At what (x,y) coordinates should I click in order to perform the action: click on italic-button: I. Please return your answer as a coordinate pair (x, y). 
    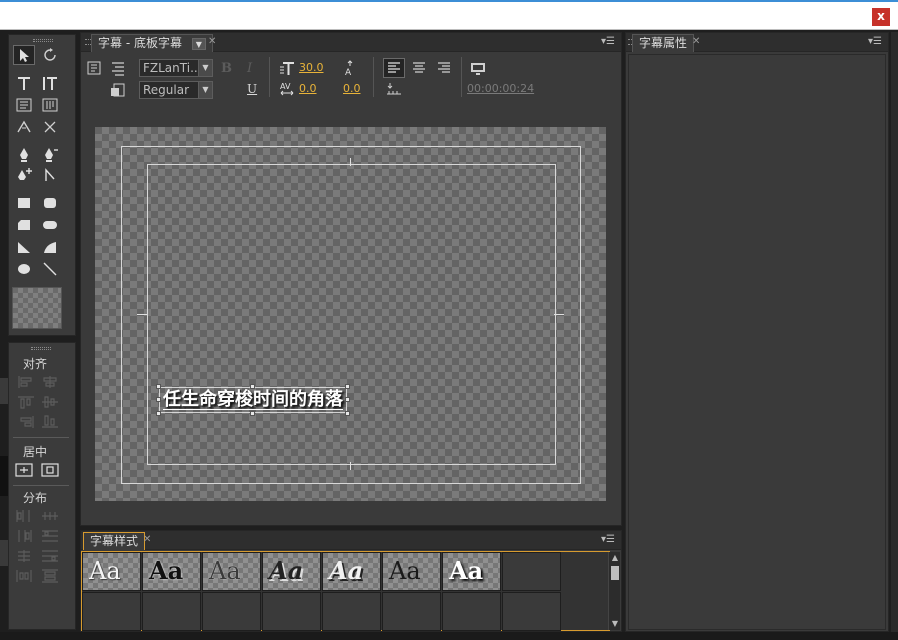
    Looking at the image, I should click on (249, 68).